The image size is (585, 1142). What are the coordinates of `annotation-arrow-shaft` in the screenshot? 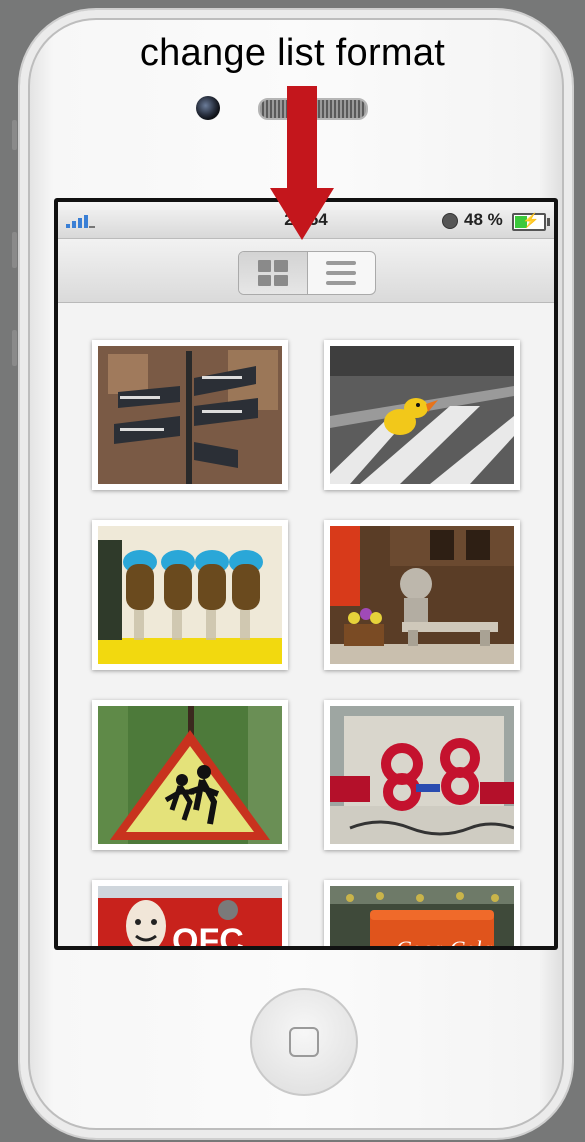 It's located at (302, 138).